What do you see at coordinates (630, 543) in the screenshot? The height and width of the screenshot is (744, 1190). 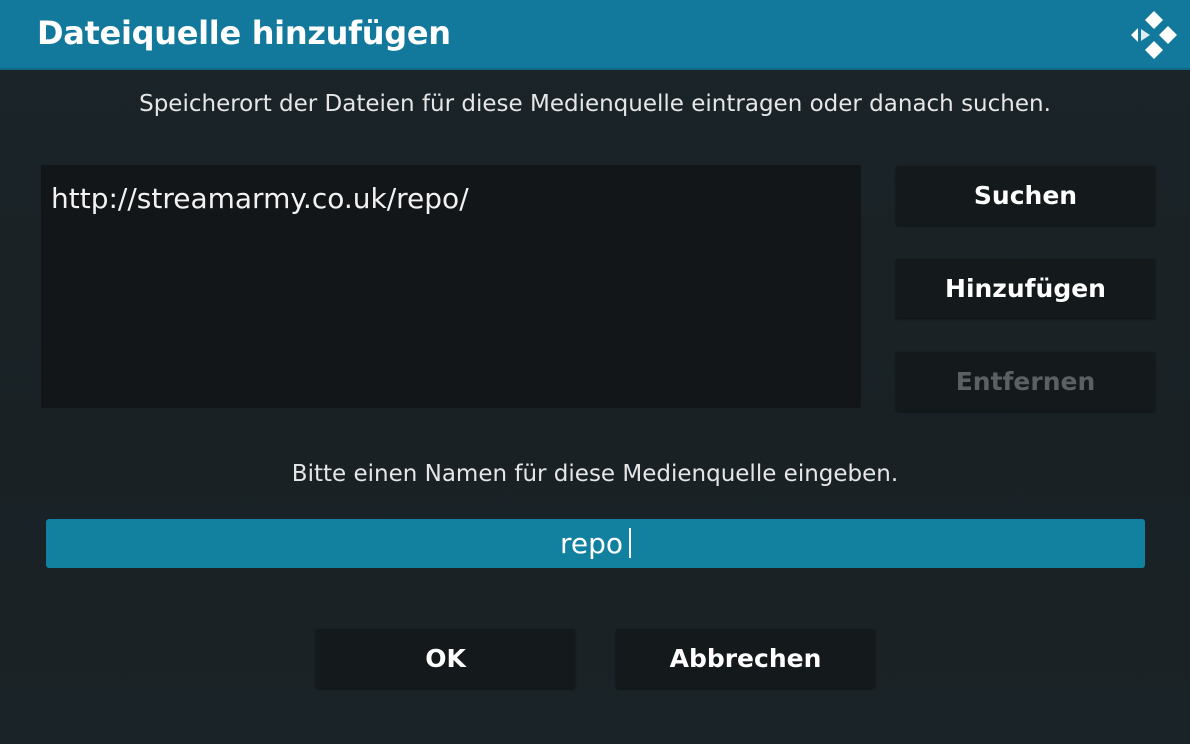 I see `text-caret` at bounding box center [630, 543].